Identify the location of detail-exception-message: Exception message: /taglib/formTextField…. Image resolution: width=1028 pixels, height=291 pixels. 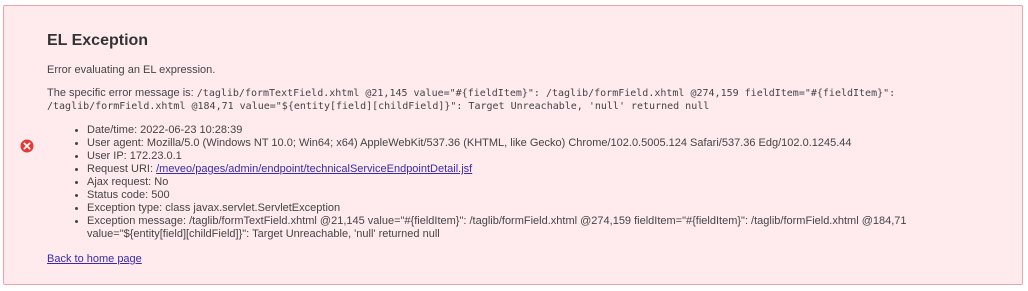
(546, 228).